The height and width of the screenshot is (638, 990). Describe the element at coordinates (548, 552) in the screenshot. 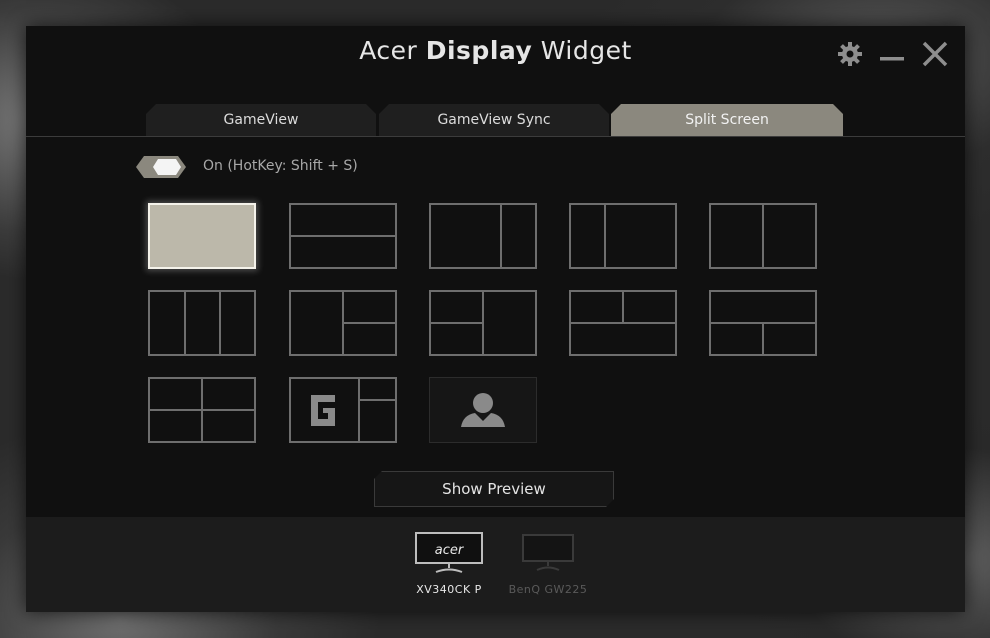

I see `monitor-icon` at that location.